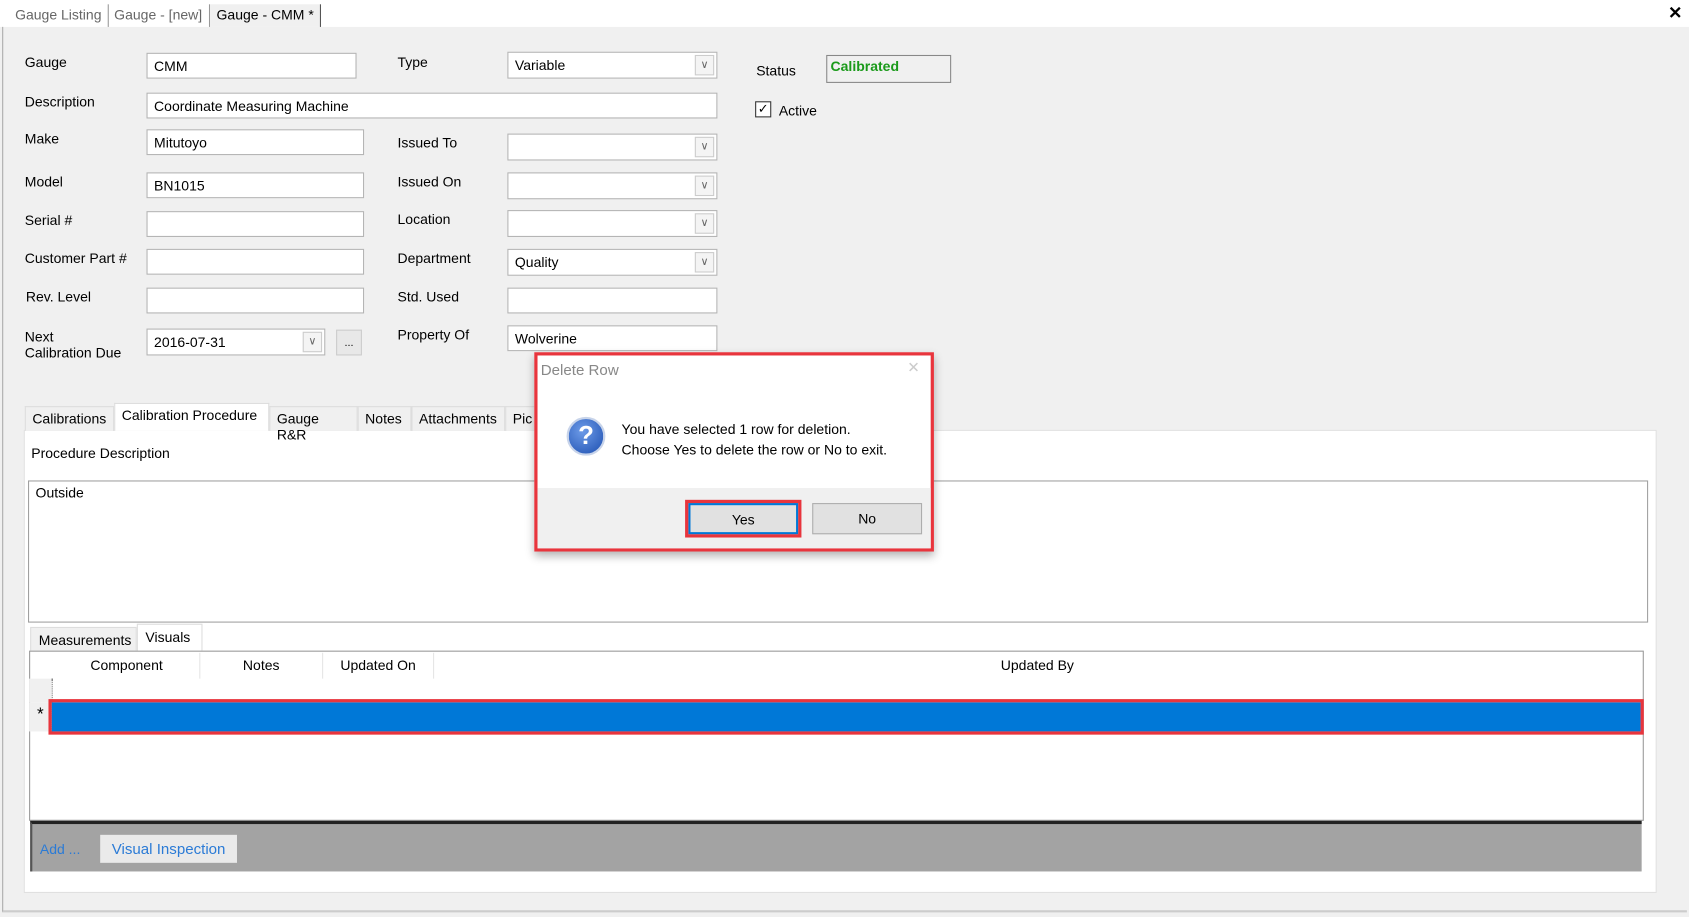 The image size is (1689, 917). I want to click on doc-tab-gauge-new: Gauge - [new], so click(159, 15).